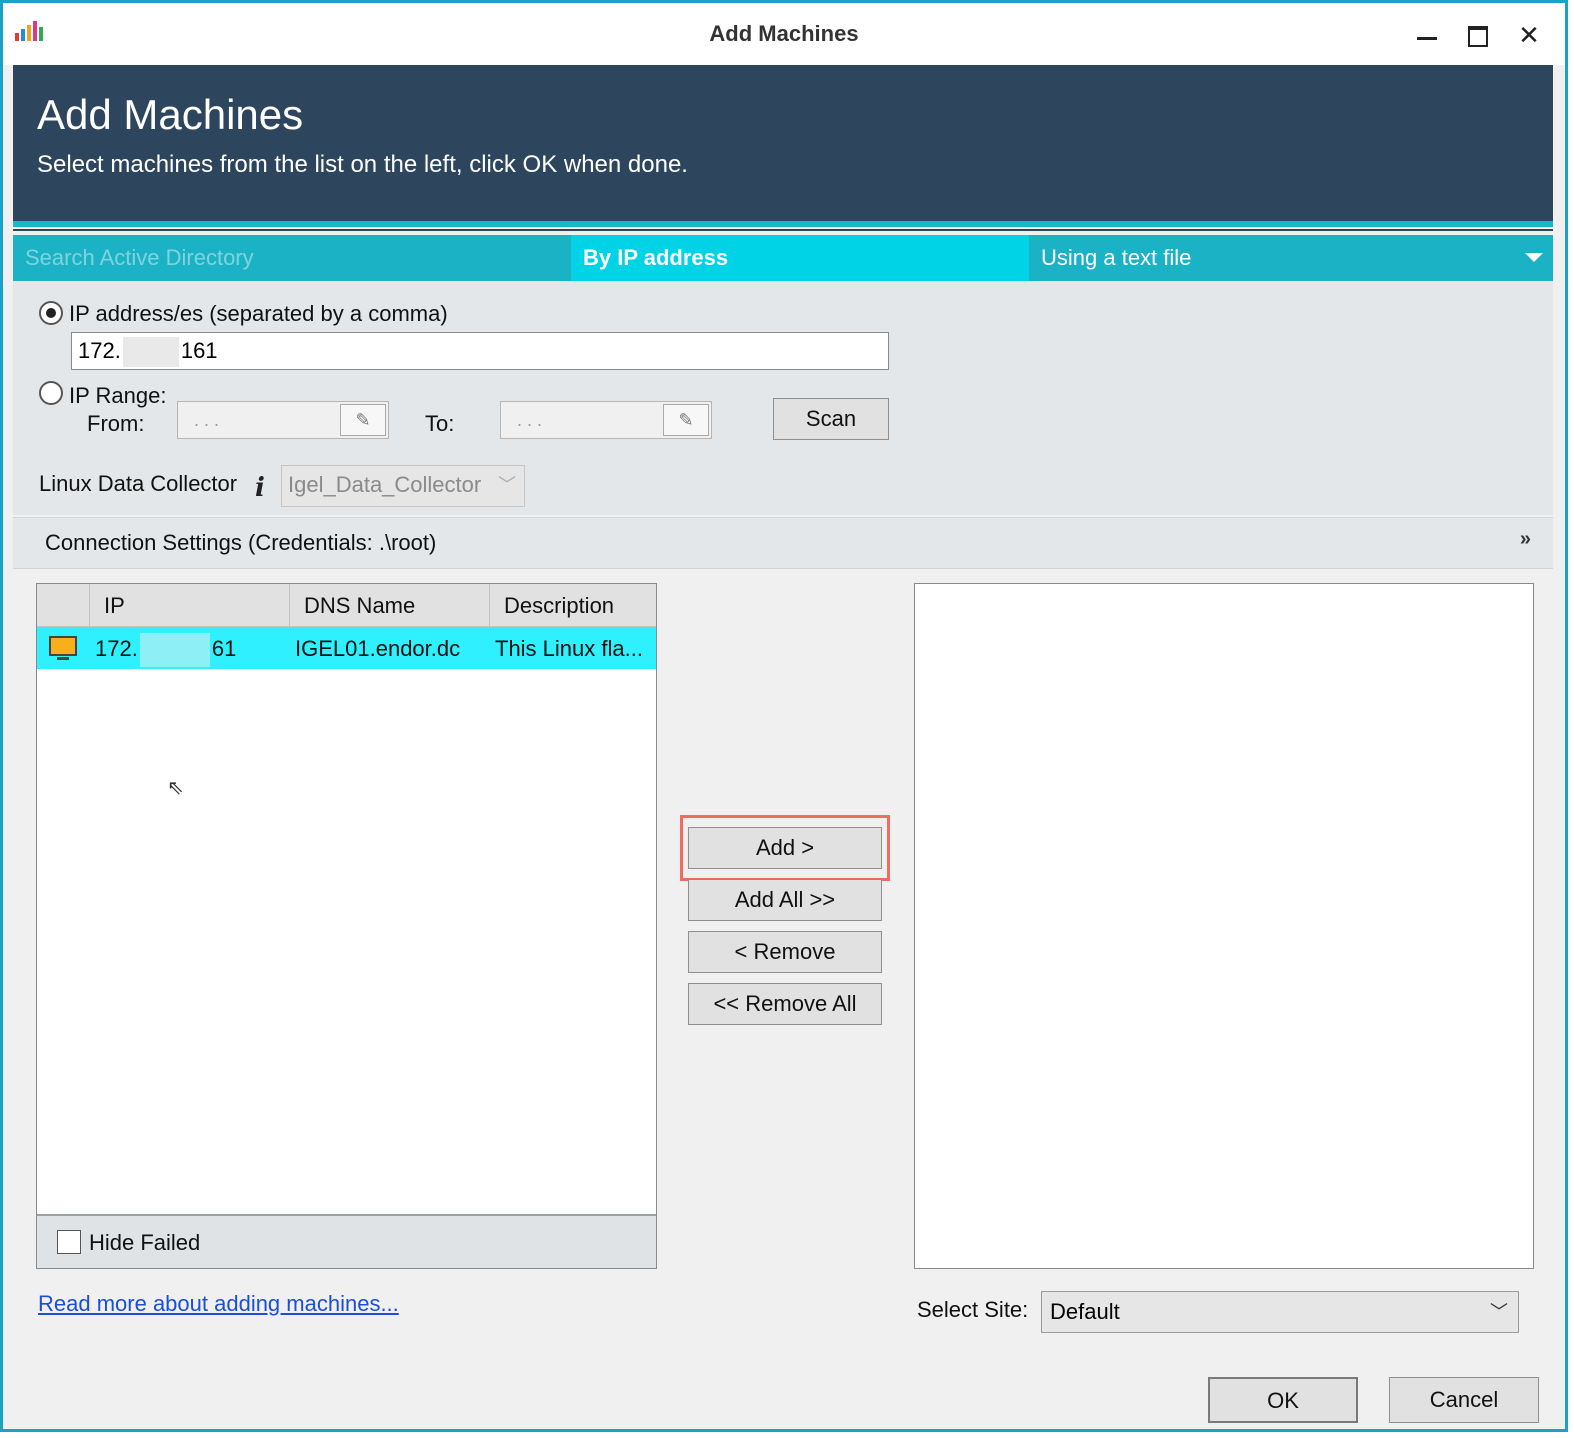 The image size is (1574, 1438). What do you see at coordinates (785, 848) in the screenshot?
I see `add-button: Add >` at bounding box center [785, 848].